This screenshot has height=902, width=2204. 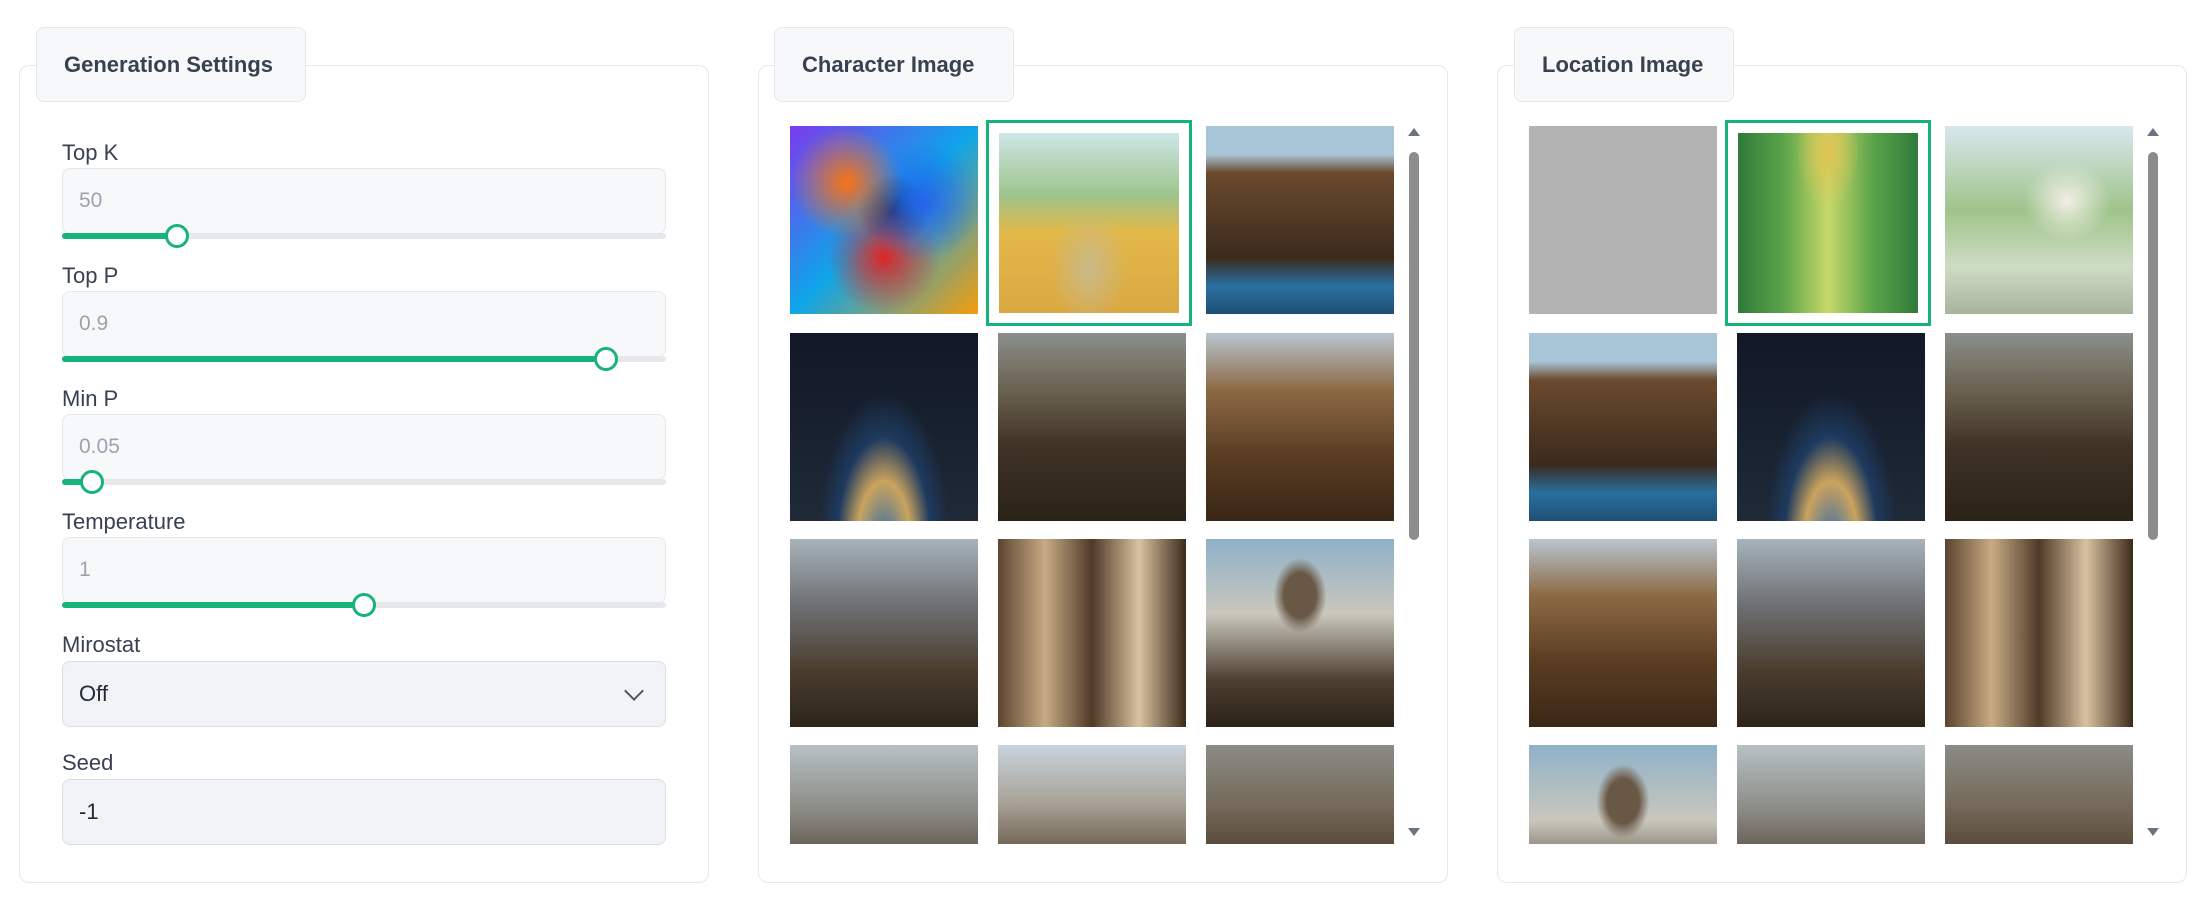 I want to click on character-gallery-scrollbar, so click(x=1414, y=482).